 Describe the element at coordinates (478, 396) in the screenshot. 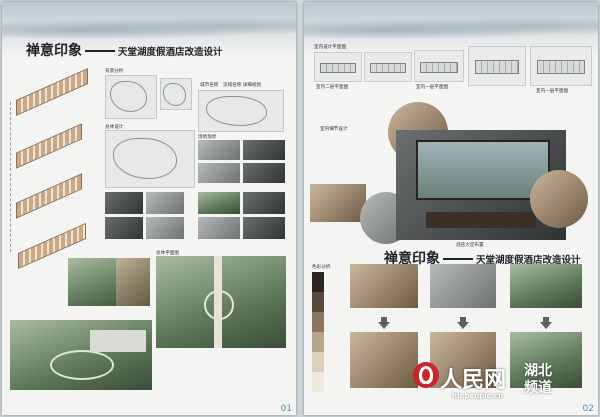

I see `watermark-url: hb.people.cn` at that location.